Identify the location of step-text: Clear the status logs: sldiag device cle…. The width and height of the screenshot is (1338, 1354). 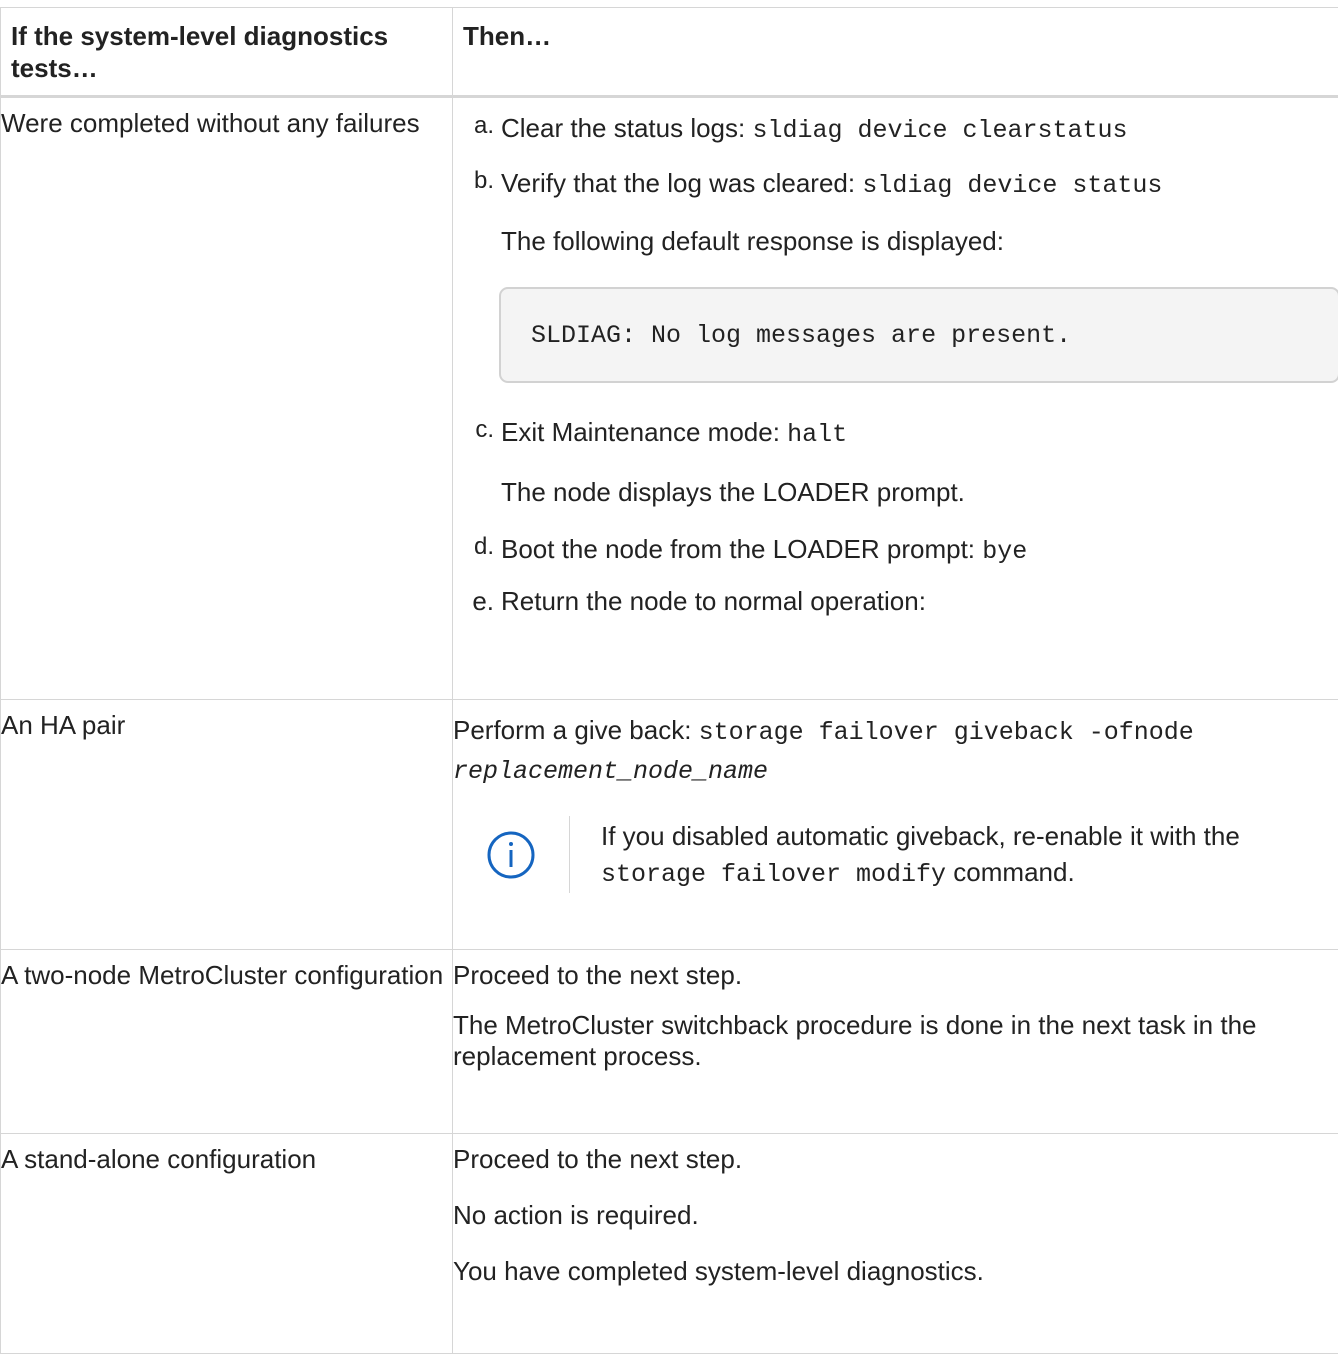
(814, 129).